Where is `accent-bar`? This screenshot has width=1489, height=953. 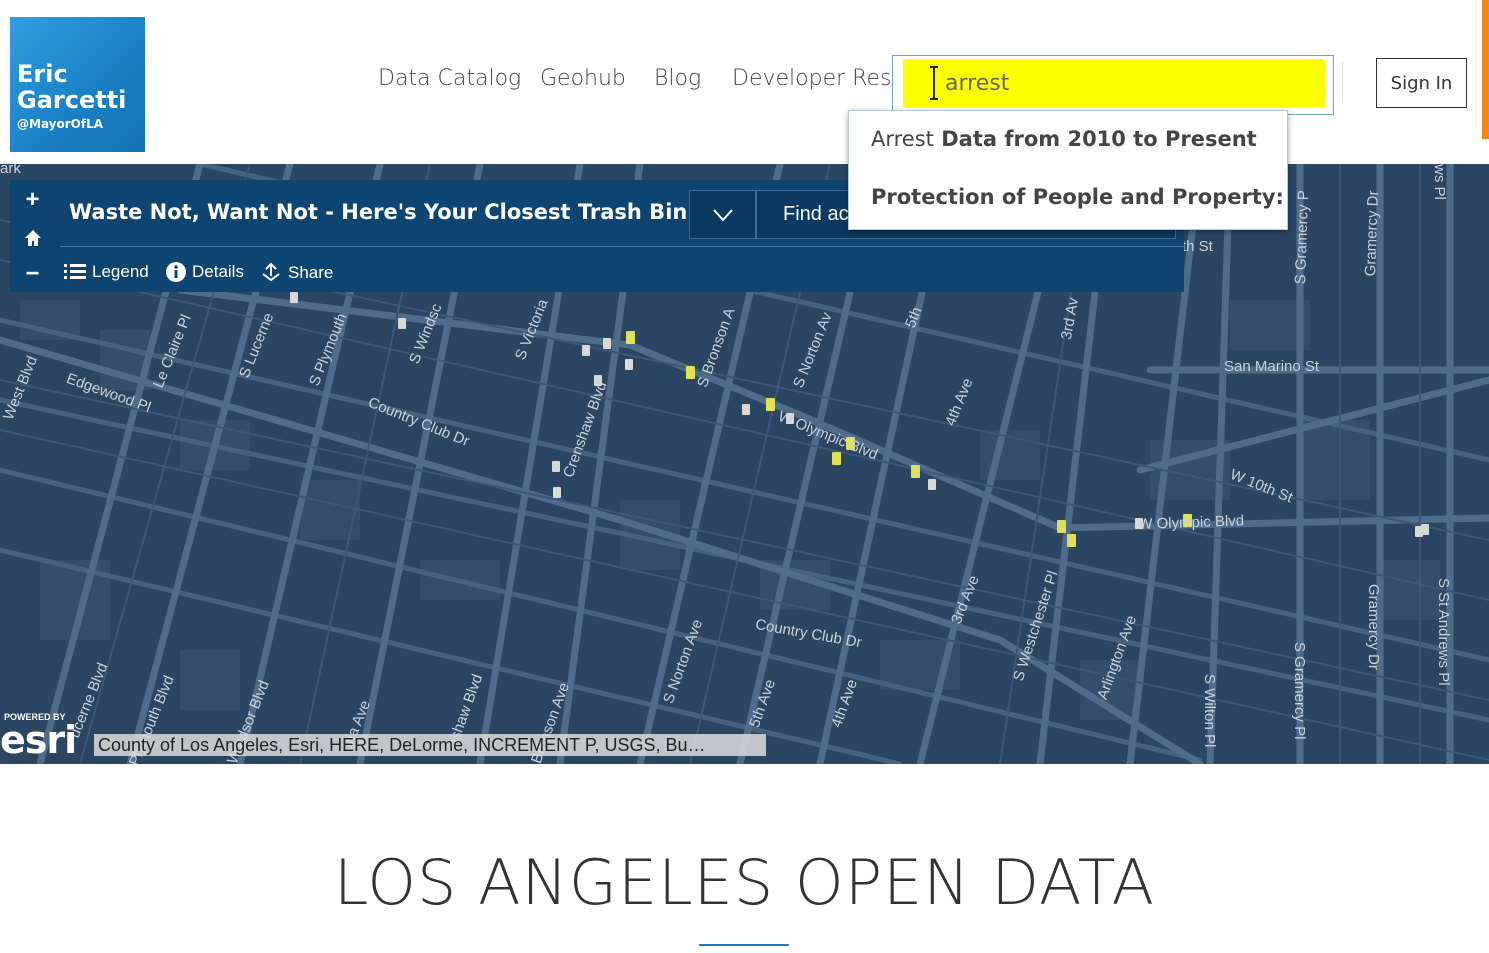
accent-bar is located at coordinates (1485, 69).